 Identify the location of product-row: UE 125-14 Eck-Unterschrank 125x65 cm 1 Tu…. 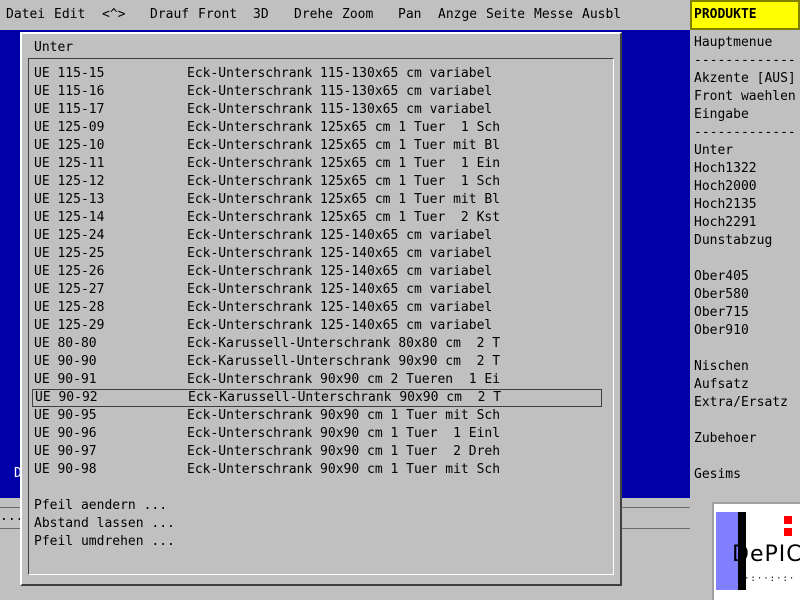
(317, 218).